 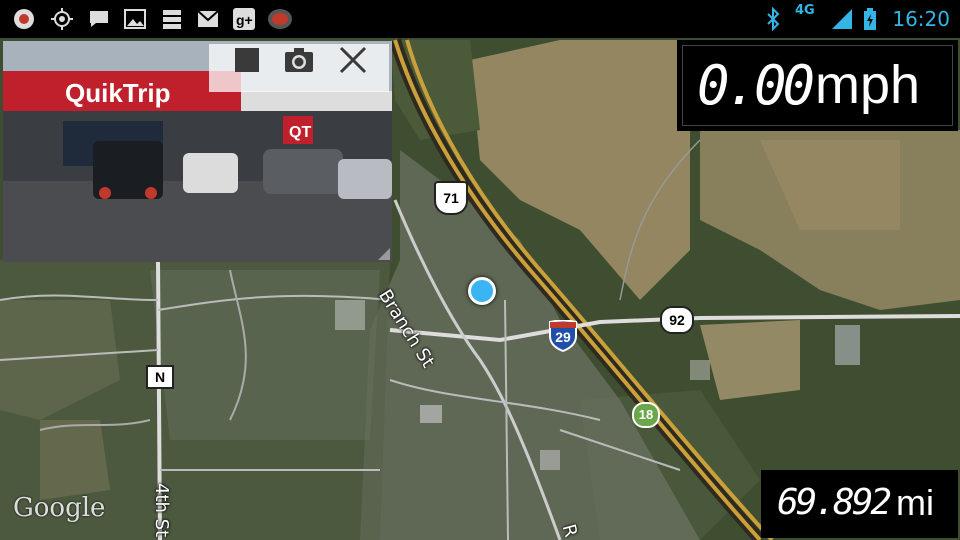 What do you see at coordinates (62, 19) in the screenshot?
I see `gps-icon` at bounding box center [62, 19].